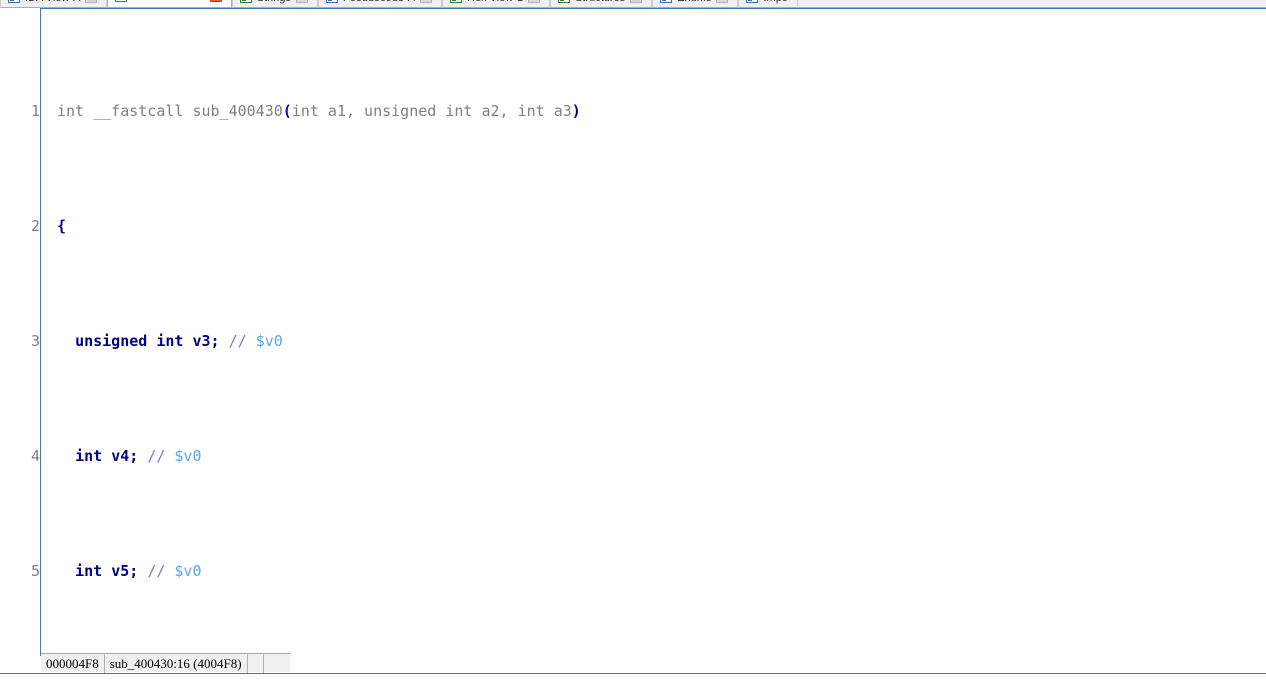 This screenshot has height=683, width=1266. I want to click on code-line: 4 int v4; // $v0, so click(633, 456).